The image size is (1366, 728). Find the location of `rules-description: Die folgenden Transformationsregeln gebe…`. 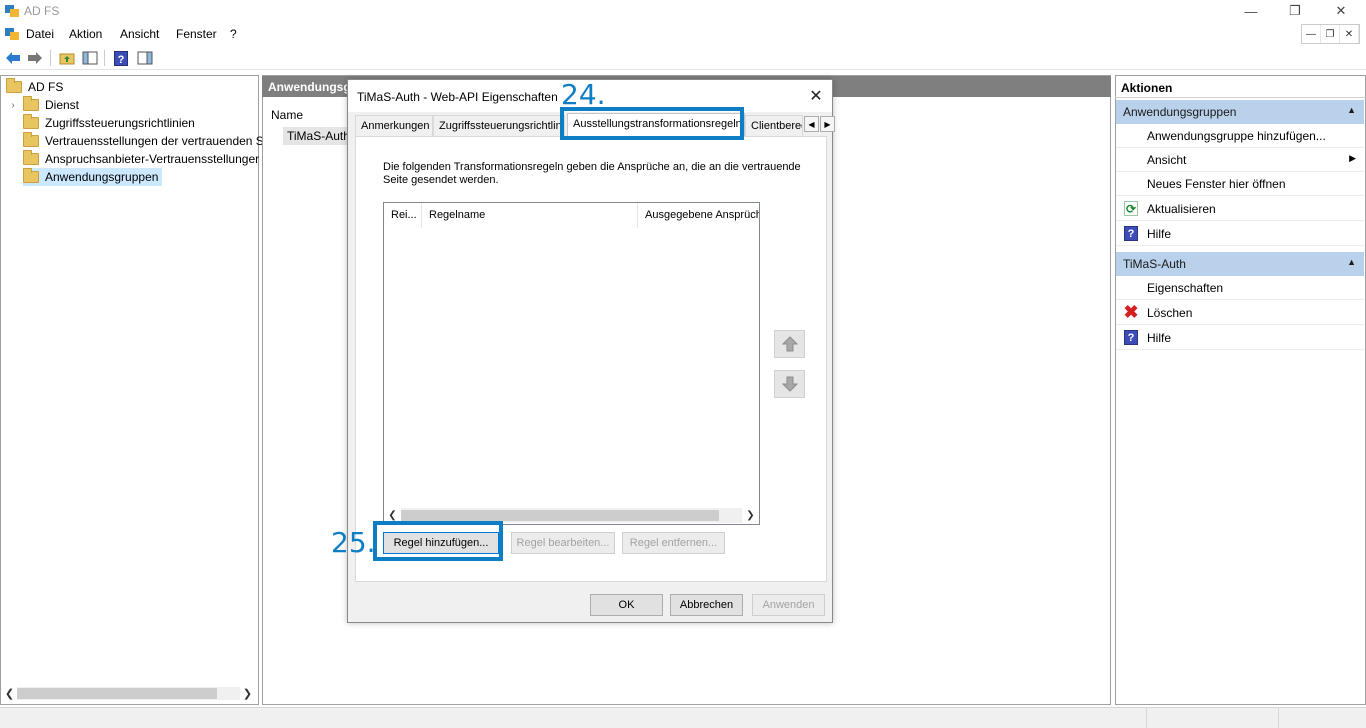

rules-description: Die folgenden Transformationsregeln gebe… is located at coordinates (592, 173).